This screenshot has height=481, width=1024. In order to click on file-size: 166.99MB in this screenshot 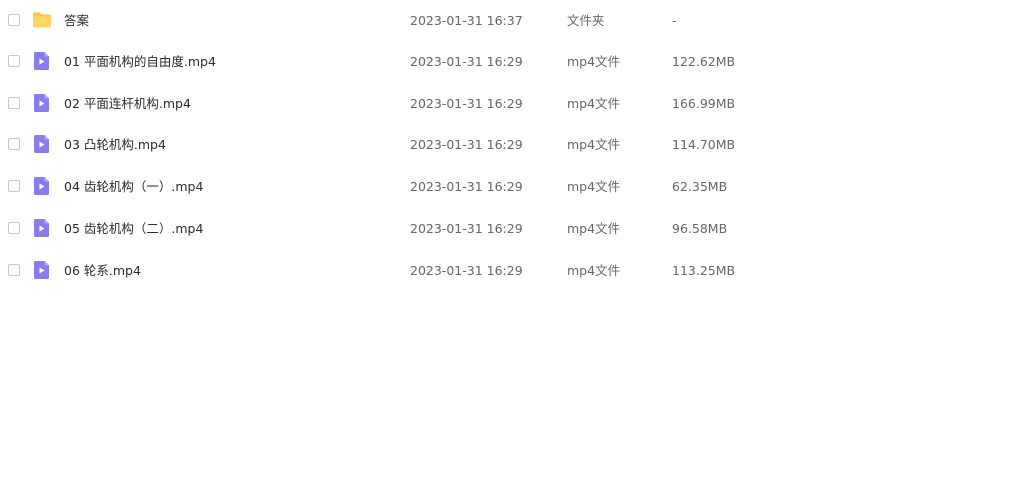, I will do `click(704, 103)`.